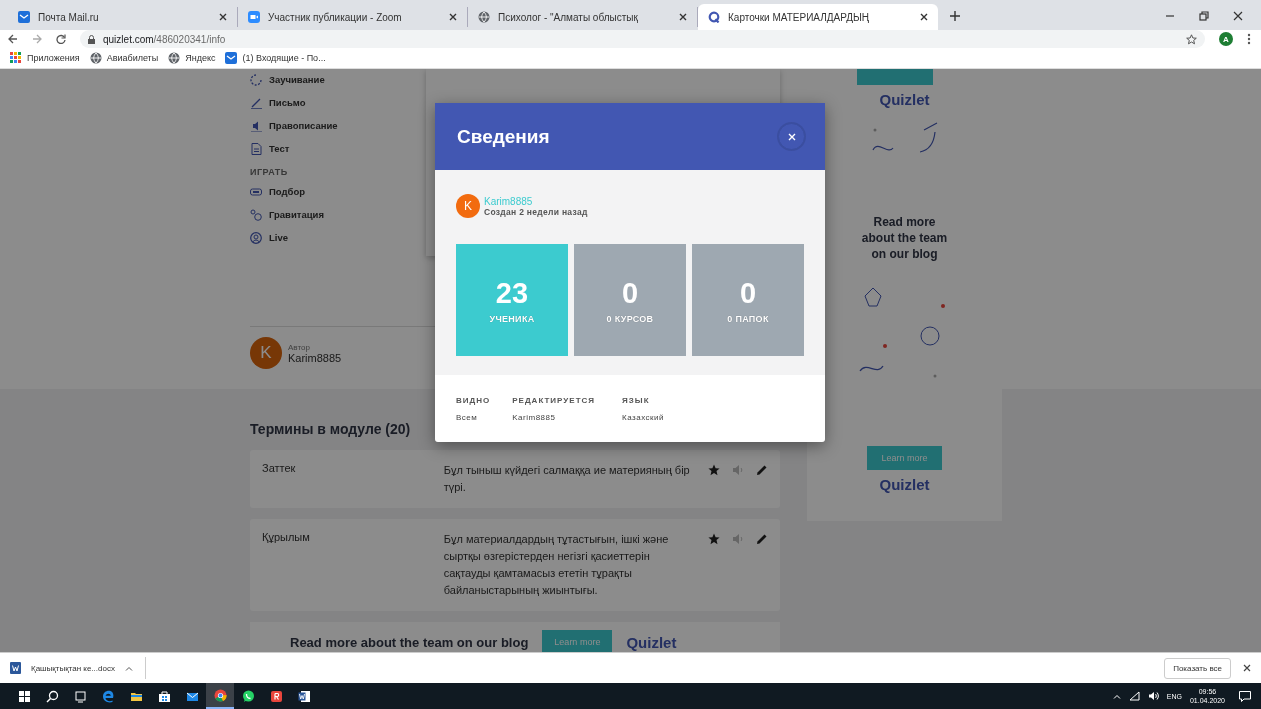  What do you see at coordinates (256, 191) in the screenshot?
I see `cards-icon` at bounding box center [256, 191].